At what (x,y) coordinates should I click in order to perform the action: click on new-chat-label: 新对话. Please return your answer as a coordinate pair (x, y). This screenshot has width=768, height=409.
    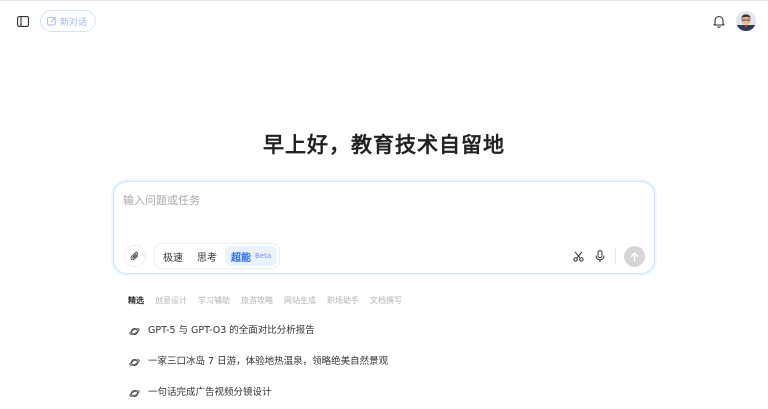
    Looking at the image, I should click on (74, 22).